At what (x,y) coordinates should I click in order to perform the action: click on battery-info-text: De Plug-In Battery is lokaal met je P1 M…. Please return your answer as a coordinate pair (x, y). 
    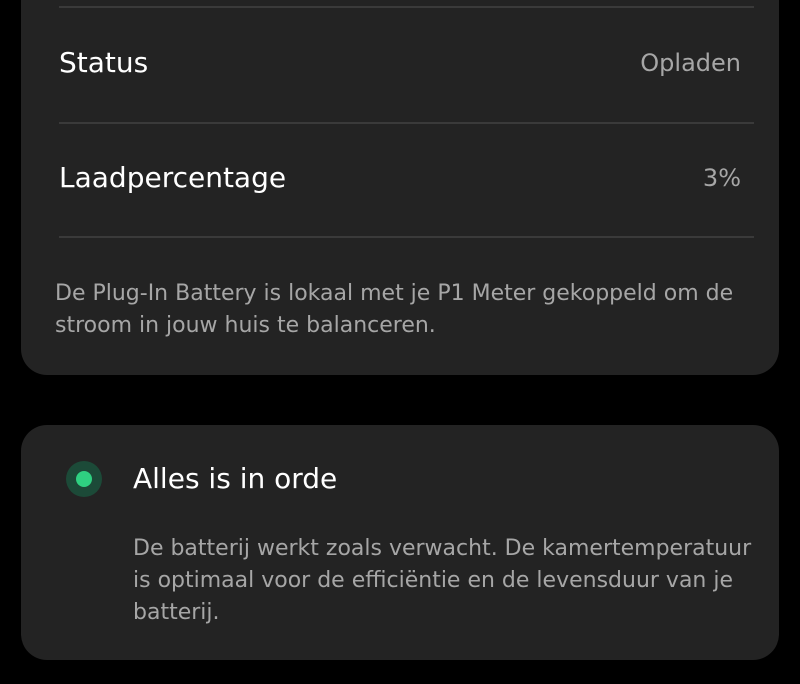
    Looking at the image, I should click on (394, 309).